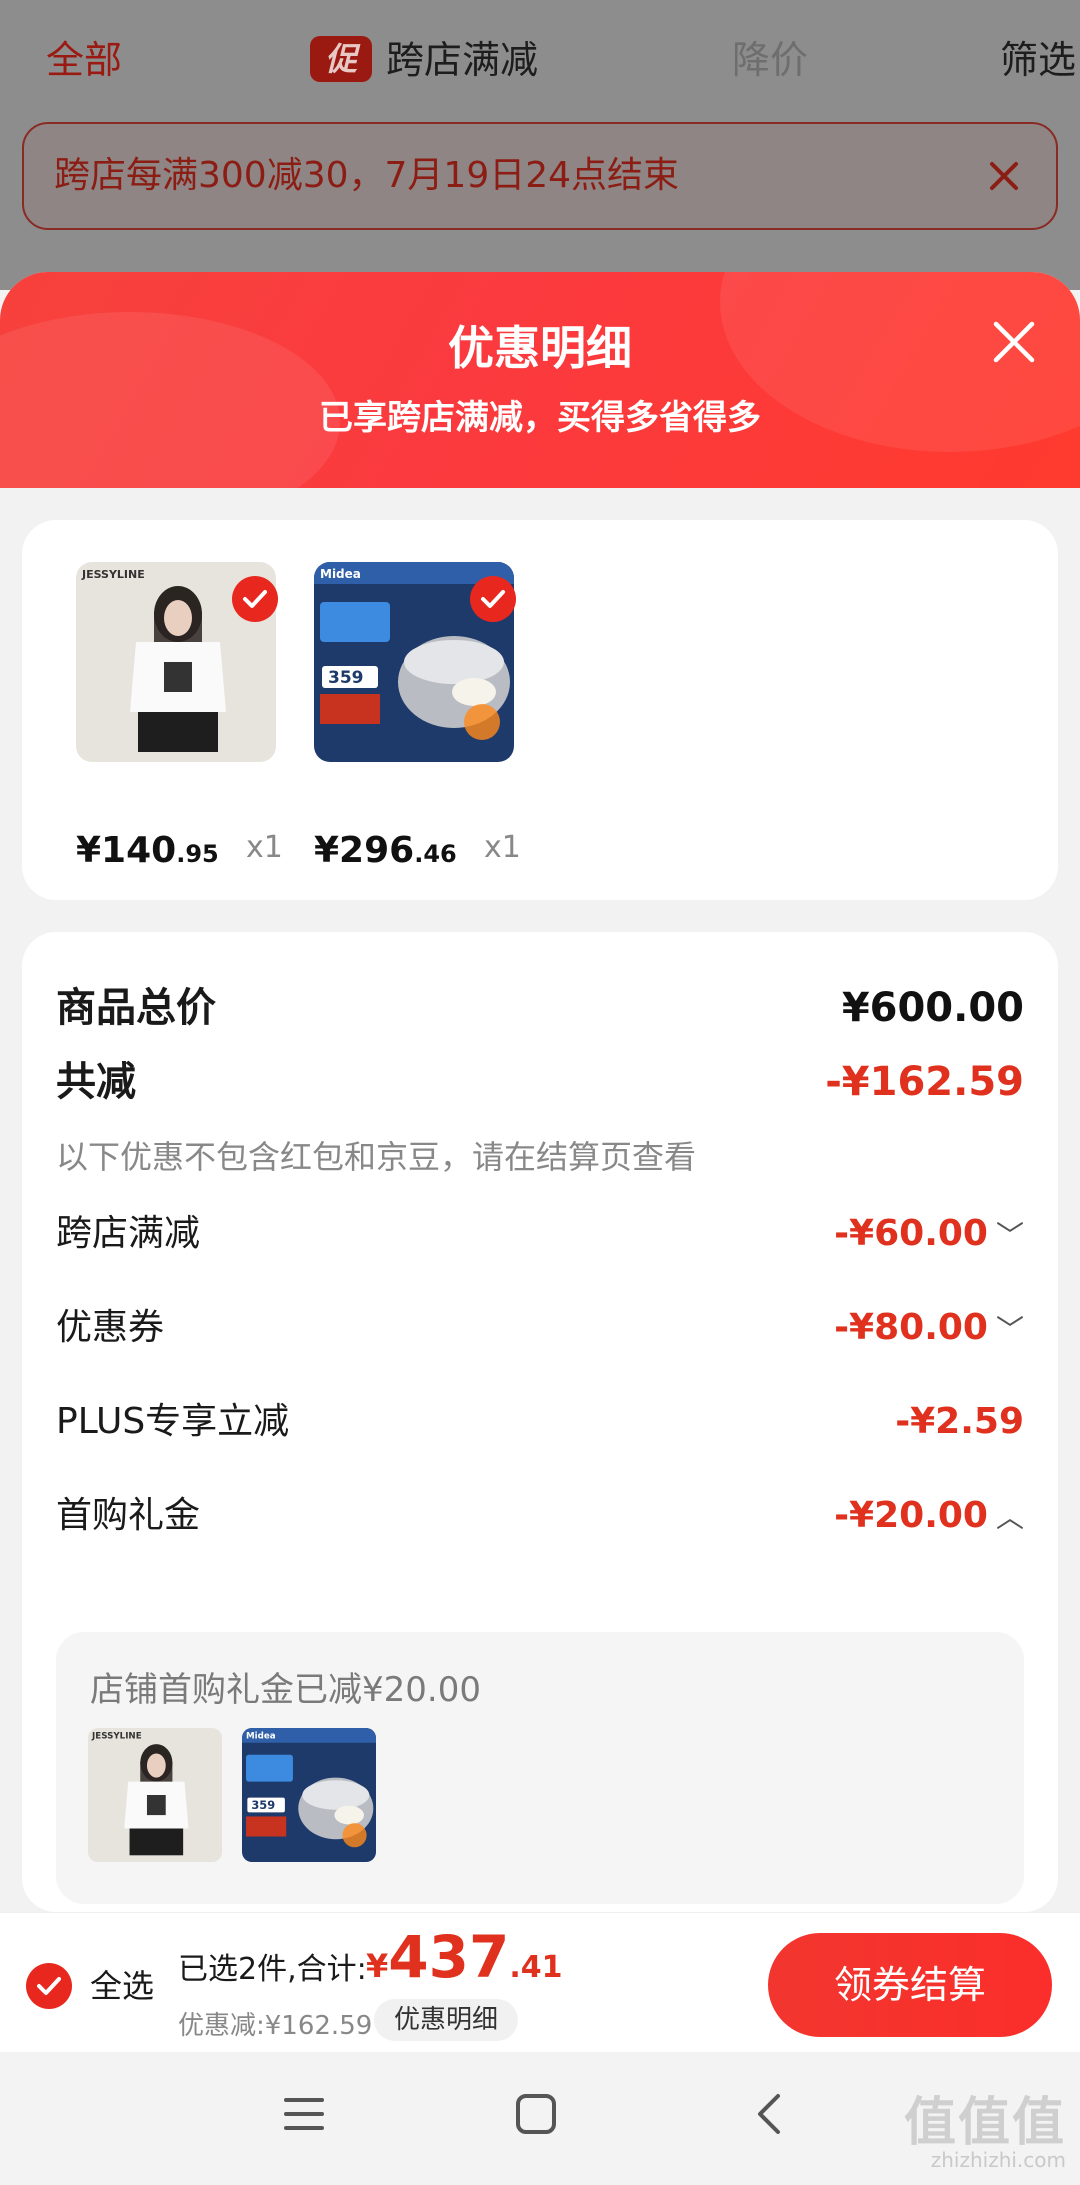 The height and width of the screenshot is (2185, 1080). What do you see at coordinates (462, 60) in the screenshot?
I see `tab-cross-store-label: 跨店满减` at bounding box center [462, 60].